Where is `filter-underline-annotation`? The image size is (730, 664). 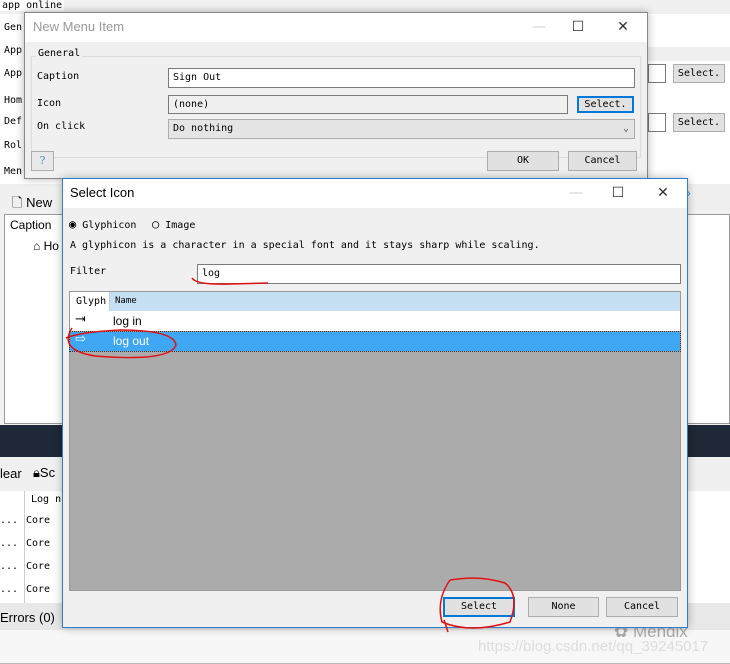
filter-underline-annotation is located at coordinates (230, 281).